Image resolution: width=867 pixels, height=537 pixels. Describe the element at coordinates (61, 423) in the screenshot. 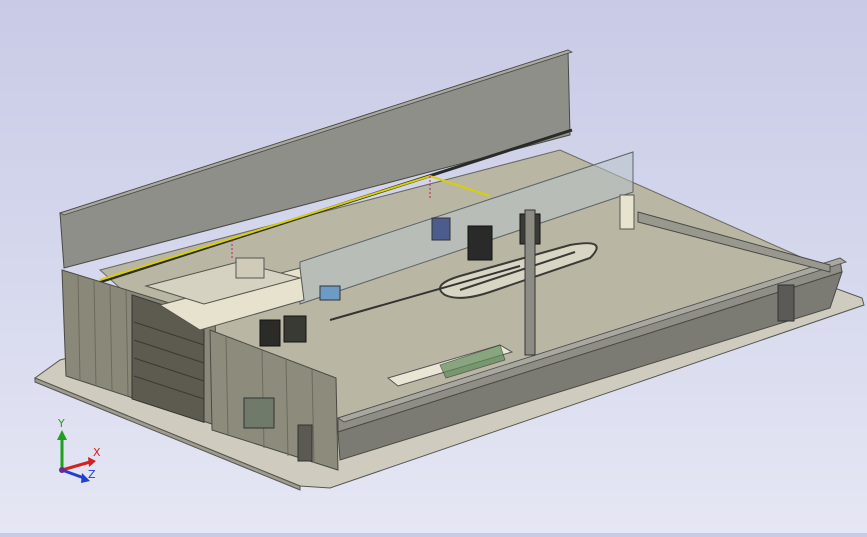

I see `y-axis-label: Y` at that location.